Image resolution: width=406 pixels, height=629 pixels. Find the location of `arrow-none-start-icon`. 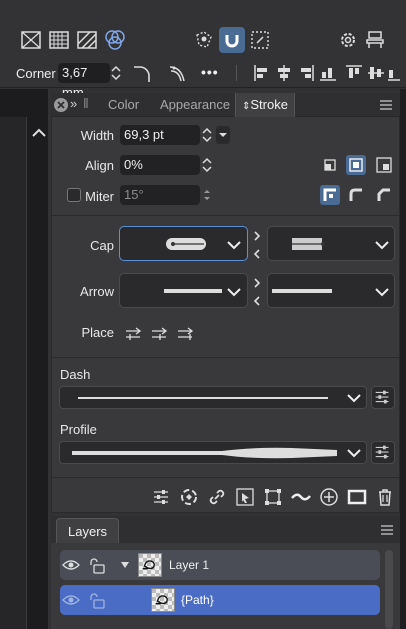

arrow-none-start-icon is located at coordinates (193, 291).